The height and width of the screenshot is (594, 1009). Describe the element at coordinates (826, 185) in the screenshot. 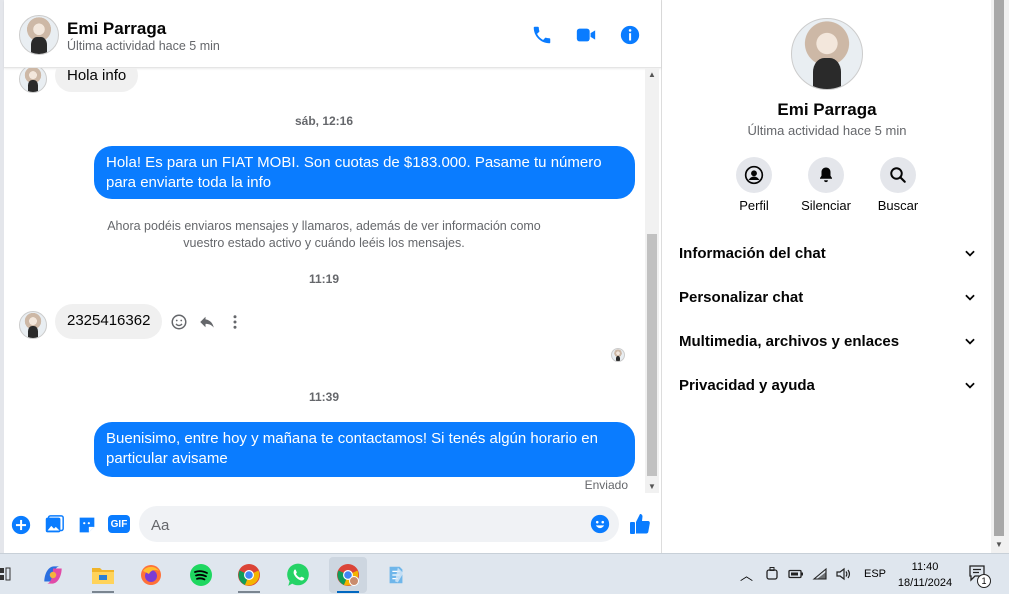

I see `mute-action: Silenciar` at that location.